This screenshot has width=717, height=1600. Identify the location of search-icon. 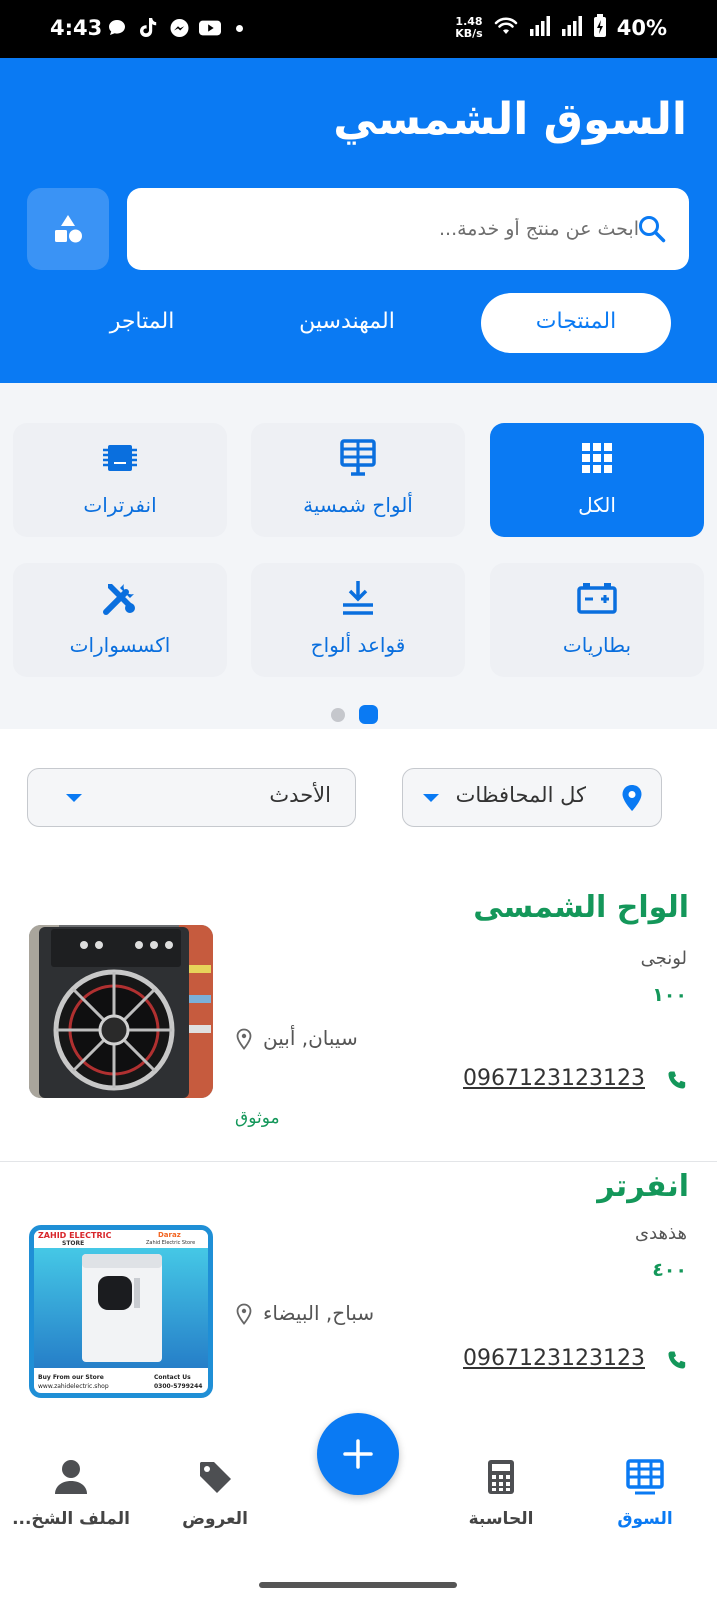
(652, 229).